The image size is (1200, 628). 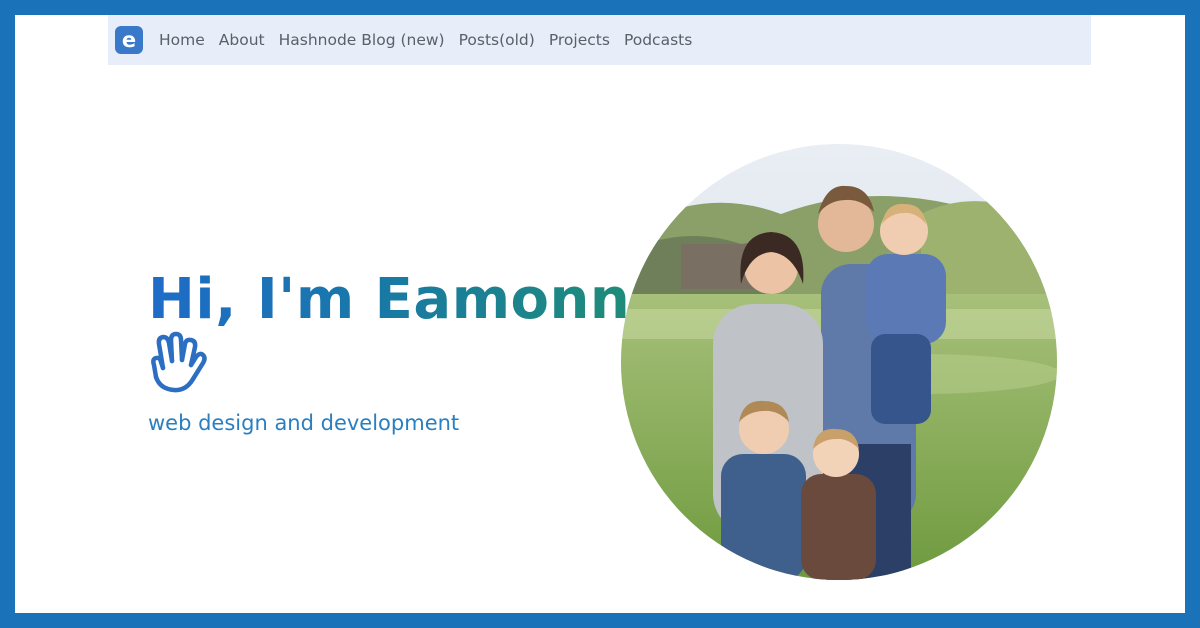 What do you see at coordinates (304, 423) in the screenshot?
I see `hero-tagline: web design and development` at bounding box center [304, 423].